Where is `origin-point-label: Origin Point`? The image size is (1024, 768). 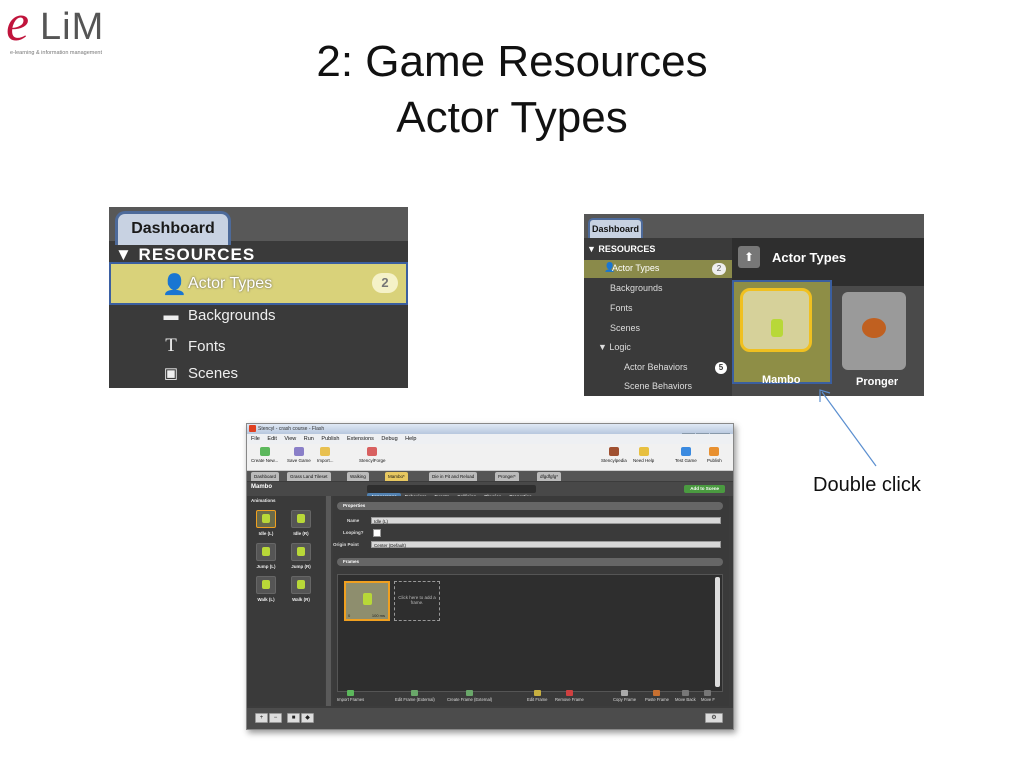 origin-point-label: Origin Point is located at coordinates (346, 544).